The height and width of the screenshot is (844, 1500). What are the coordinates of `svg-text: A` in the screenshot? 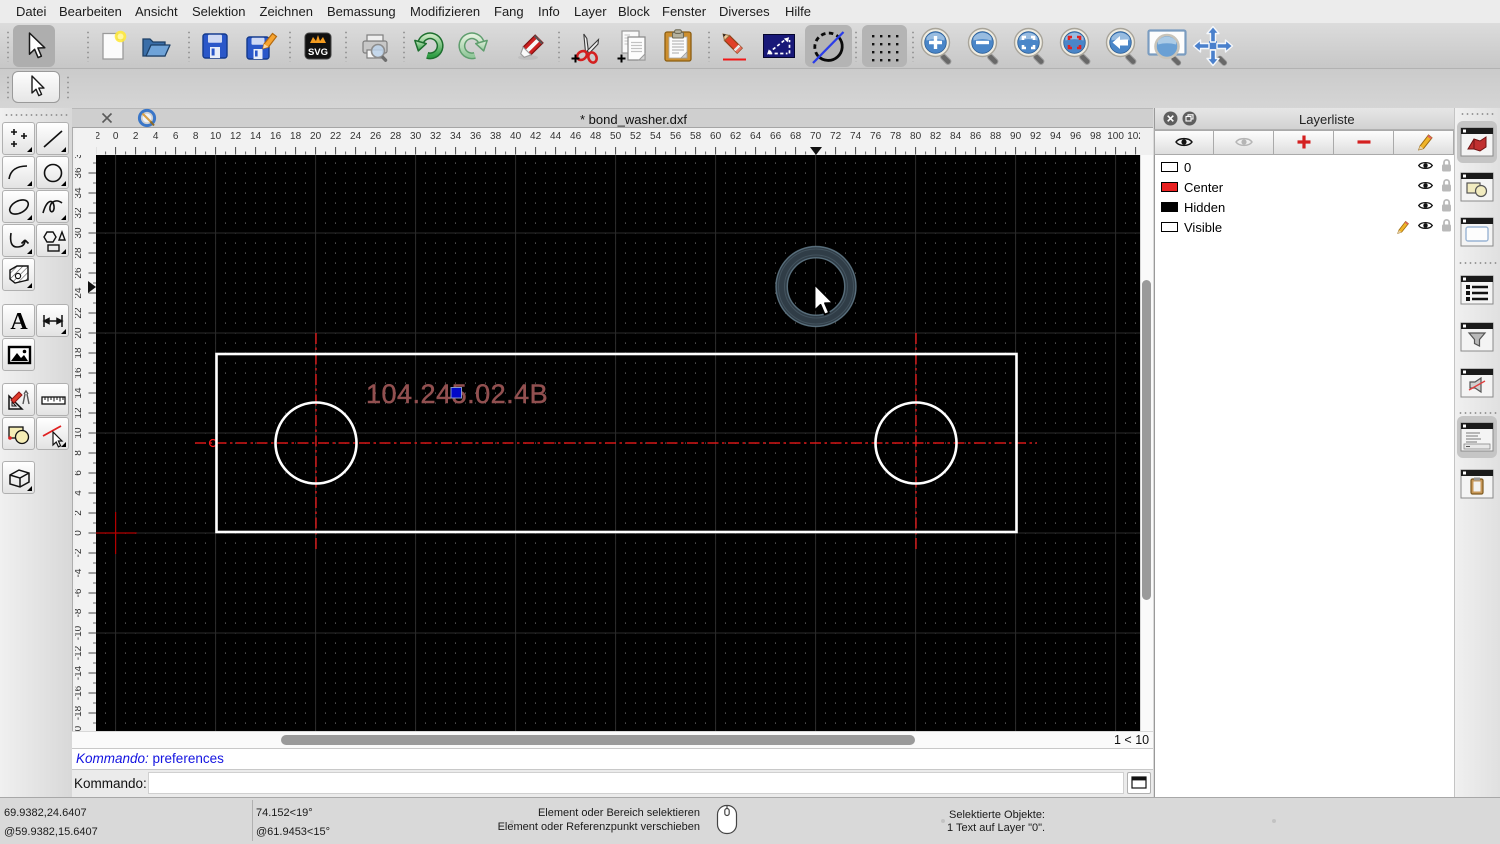 It's located at (19, 322).